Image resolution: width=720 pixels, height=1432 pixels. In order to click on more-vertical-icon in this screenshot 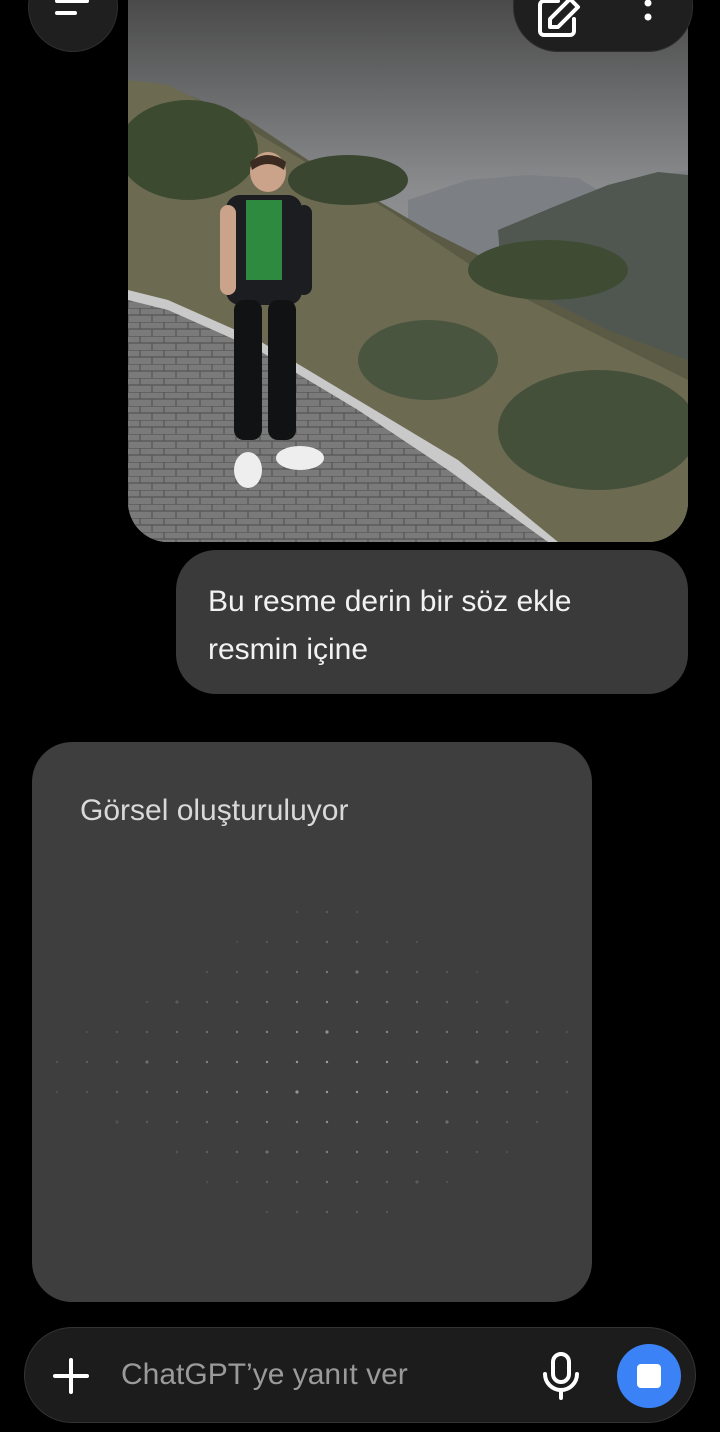, I will do `click(648, 19)`.